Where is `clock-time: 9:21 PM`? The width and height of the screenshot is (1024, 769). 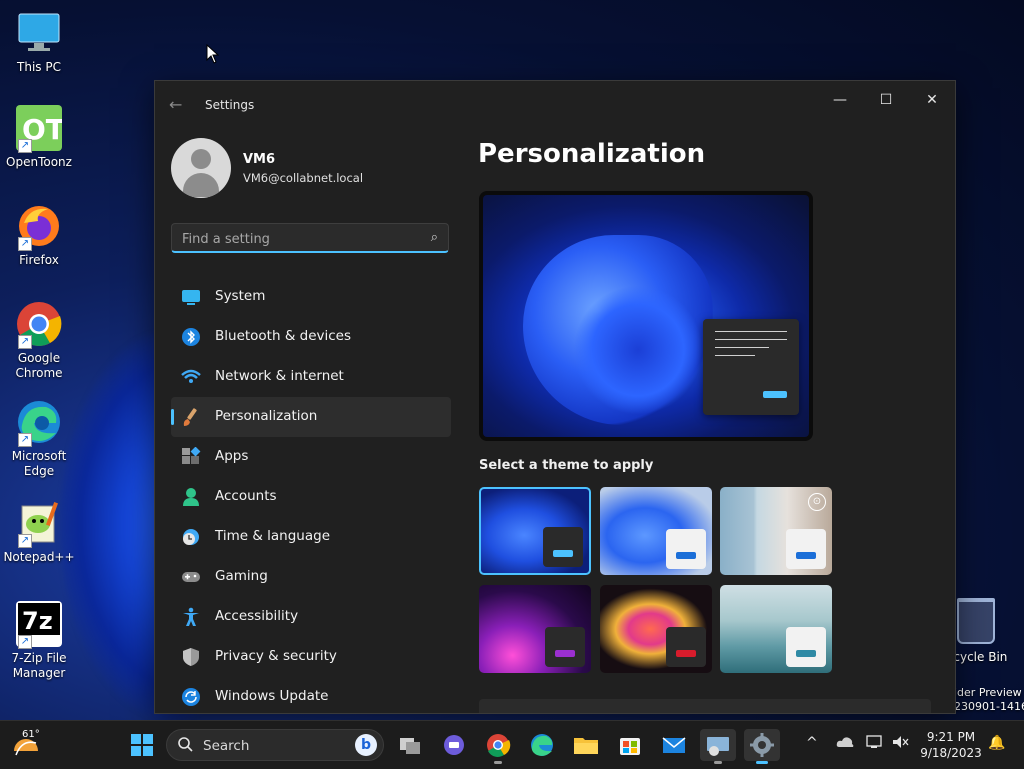
clock-time: 9:21 PM is located at coordinates (951, 737).